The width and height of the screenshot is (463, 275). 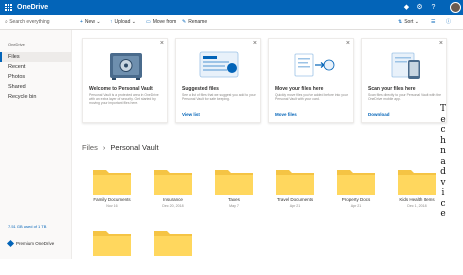 I want to click on vault-illustration, so click(x=126, y=66).